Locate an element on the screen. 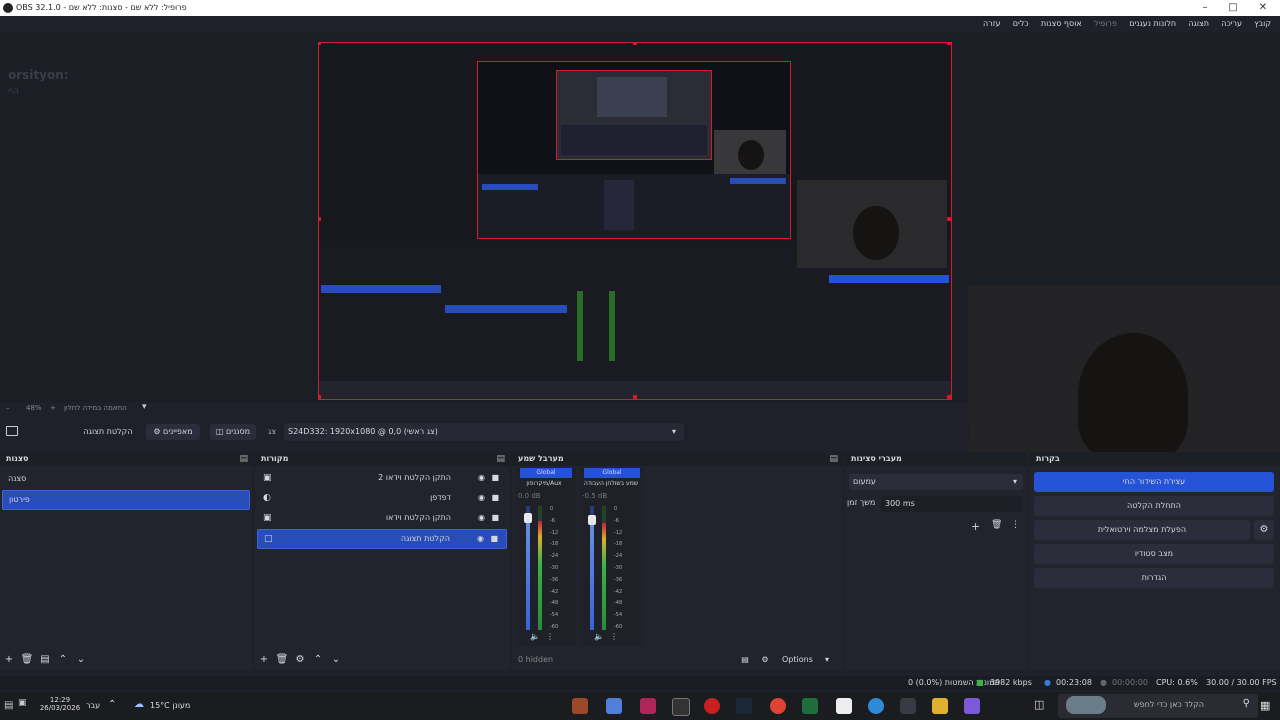 This screenshot has height=720, width=1280. virtual-camera-settings-icon: ⚙ is located at coordinates (1264, 530).